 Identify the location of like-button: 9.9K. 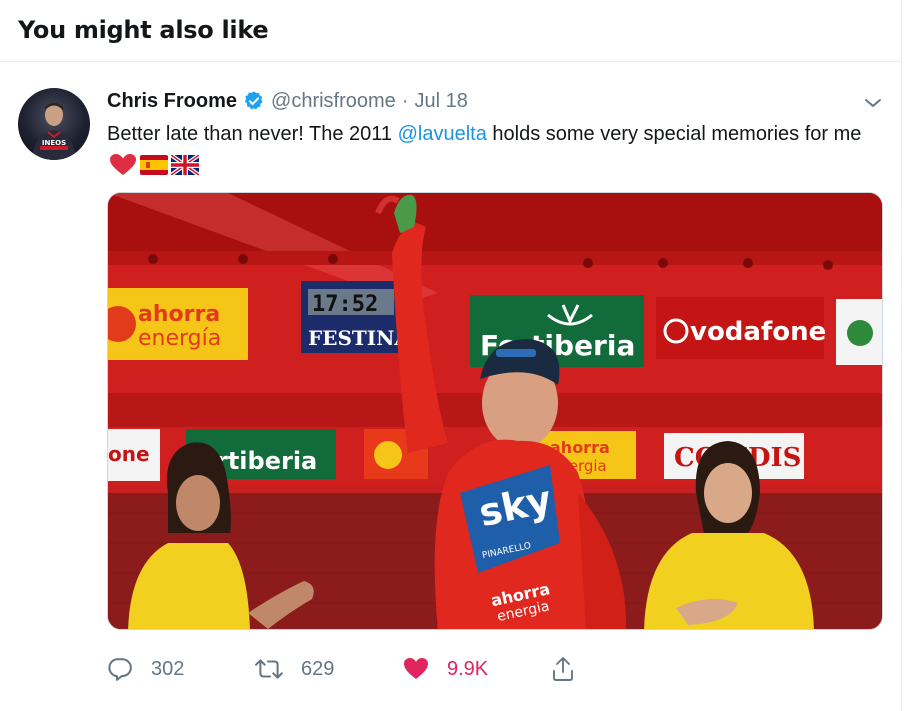
(445, 669).